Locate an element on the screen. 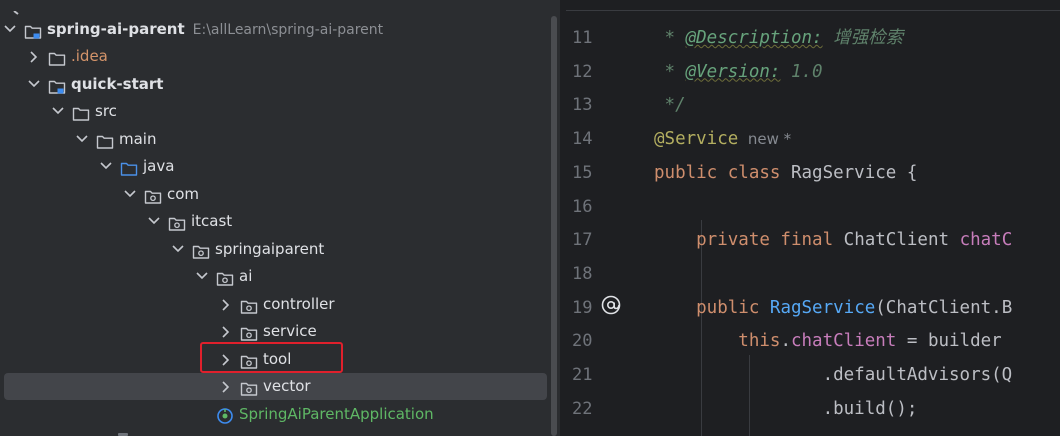 The height and width of the screenshot is (436, 1060). editor-tab-strip is located at coordinates (813, 5).